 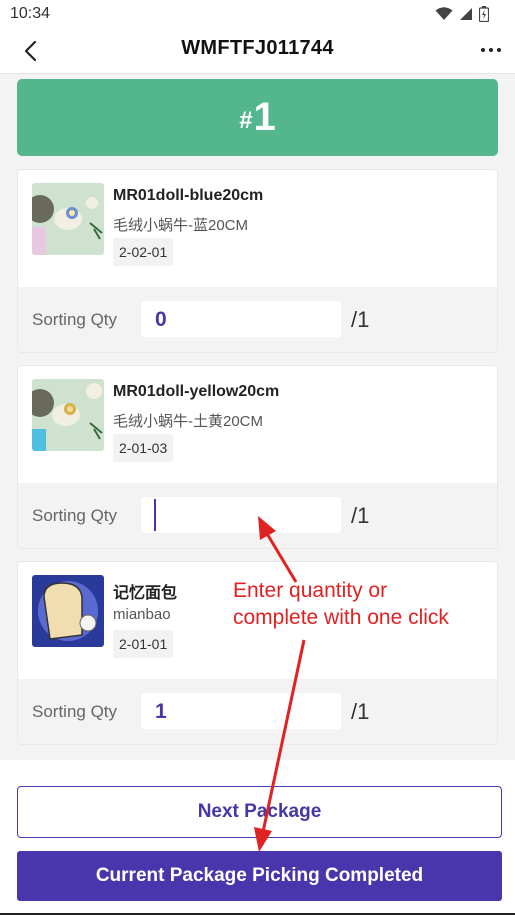 I want to click on item-name: mianbao, so click(x=142, y=614).